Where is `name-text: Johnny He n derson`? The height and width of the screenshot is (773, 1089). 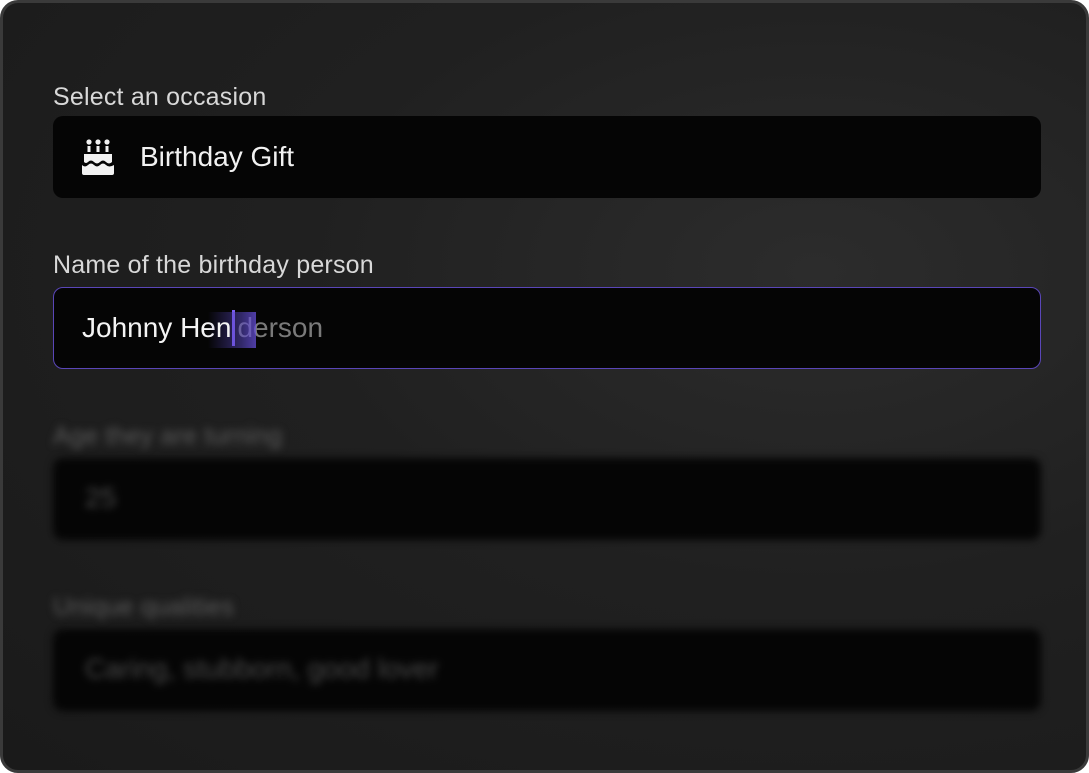
name-text: Johnny He n derson is located at coordinates (202, 329).